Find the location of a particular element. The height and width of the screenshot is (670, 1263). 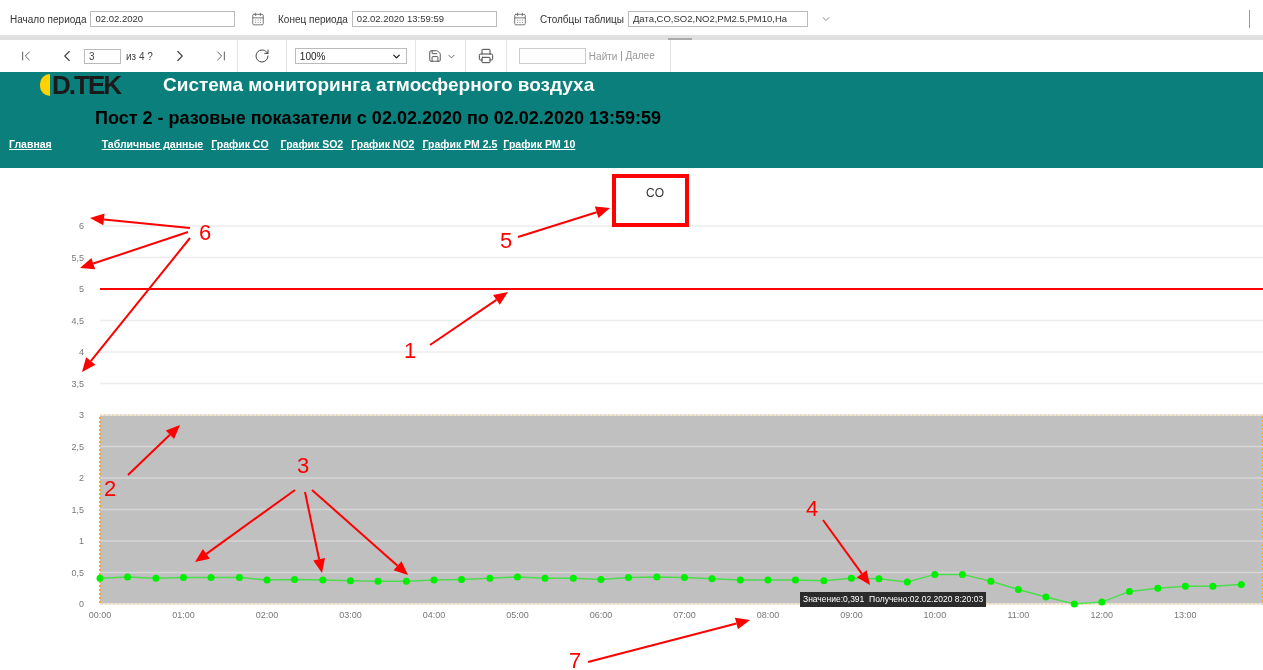

y-axis-label: 4 is located at coordinates (81, 352).